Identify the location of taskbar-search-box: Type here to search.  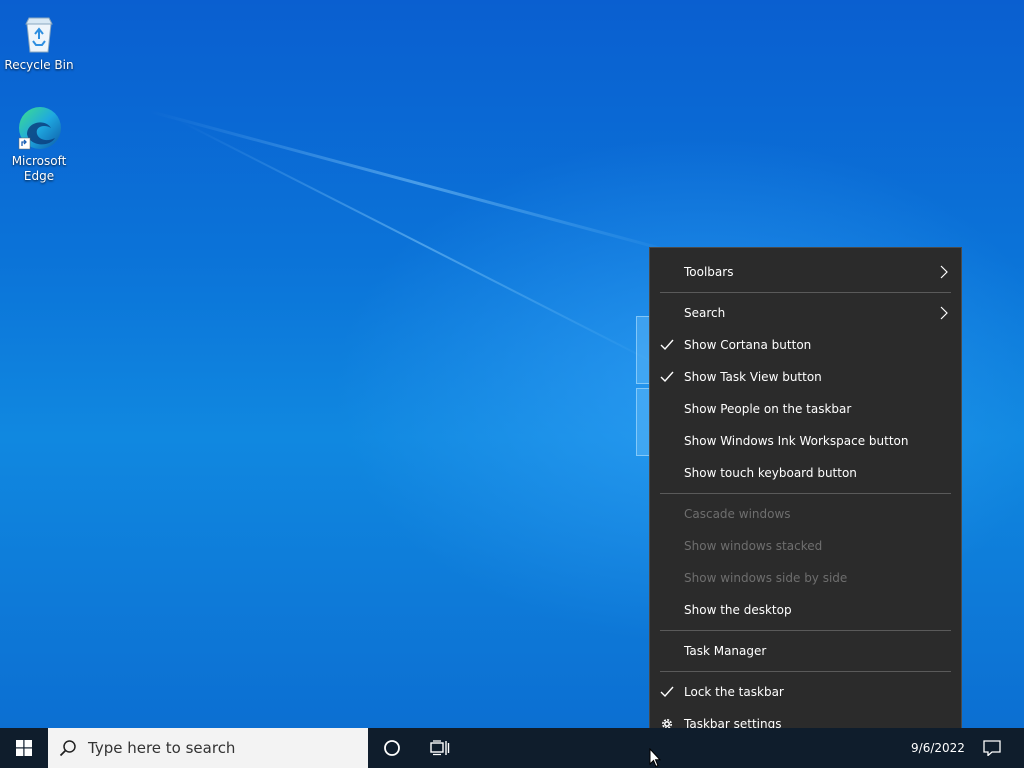
(208, 748).